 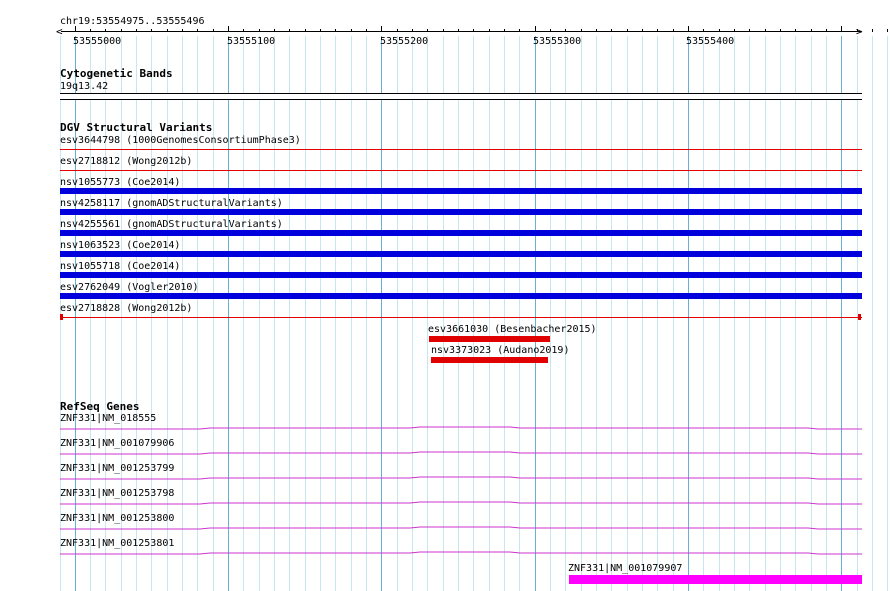 I want to click on gene-label: ZNF331|NM_001253799, so click(x=117, y=468).